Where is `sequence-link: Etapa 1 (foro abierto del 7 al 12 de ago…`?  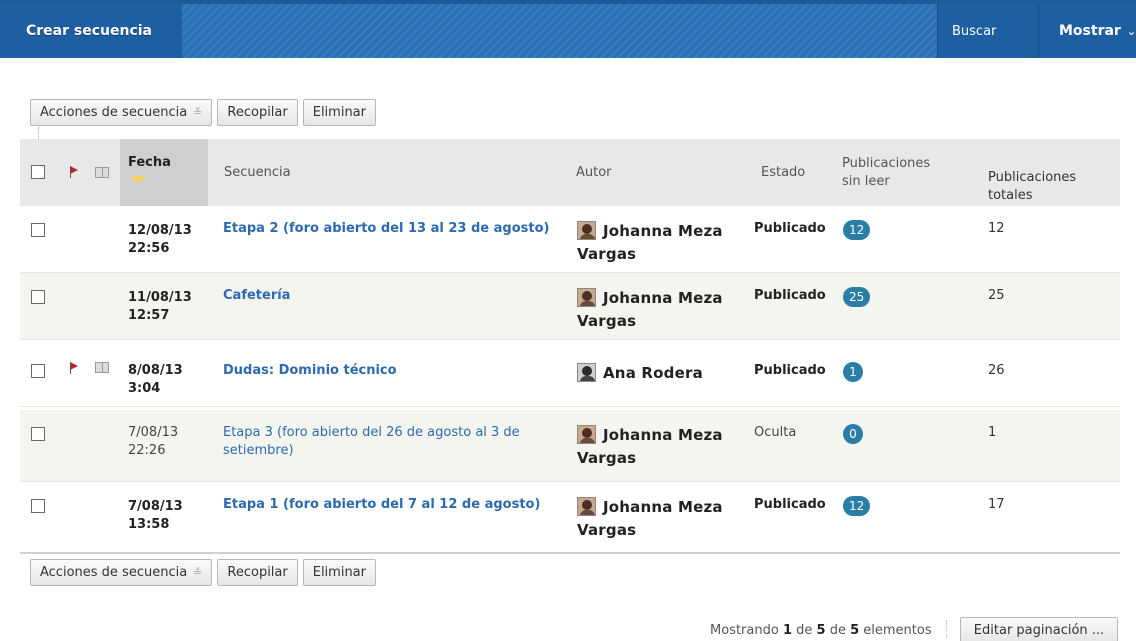 sequence-link: Etapa 1 (foro abierto del 7 al 12 de ago… is located at coordinates (381, 504).